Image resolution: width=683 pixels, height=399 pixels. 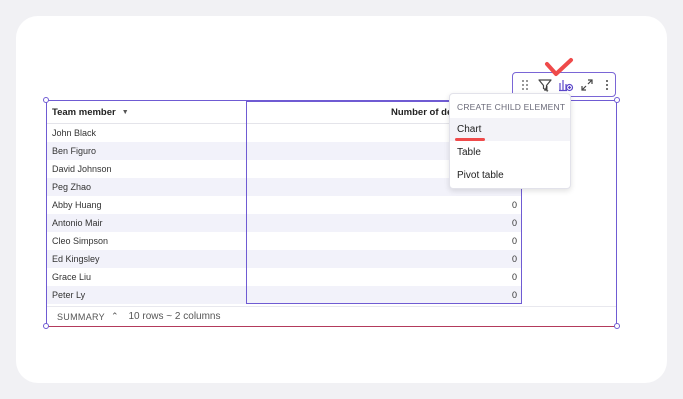 I want to click on summary-info: 10 rows ~ 2 columns, so click(x=174, y=316).